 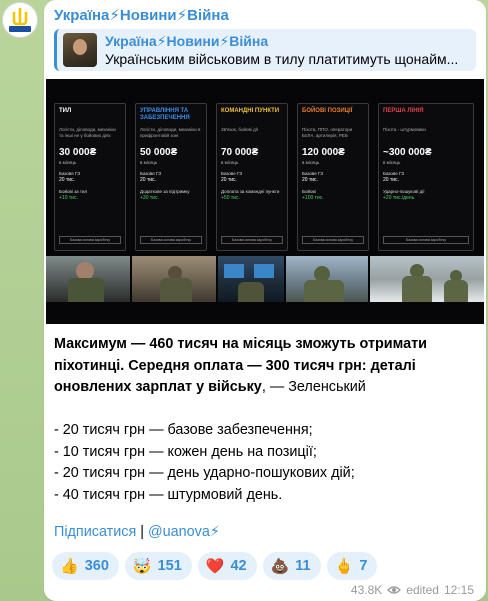 I want to click on reaction-count: 7, so click(x=363, y=566).